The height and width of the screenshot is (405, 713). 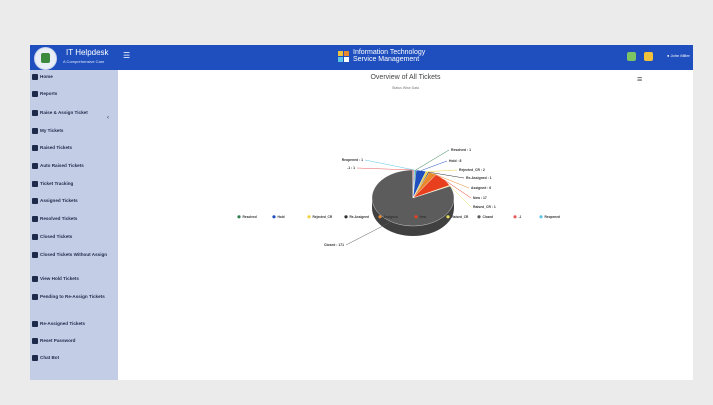 I want to click on data-label-raised-cr: Raised_CR : 1, so click(x=484, y=207).